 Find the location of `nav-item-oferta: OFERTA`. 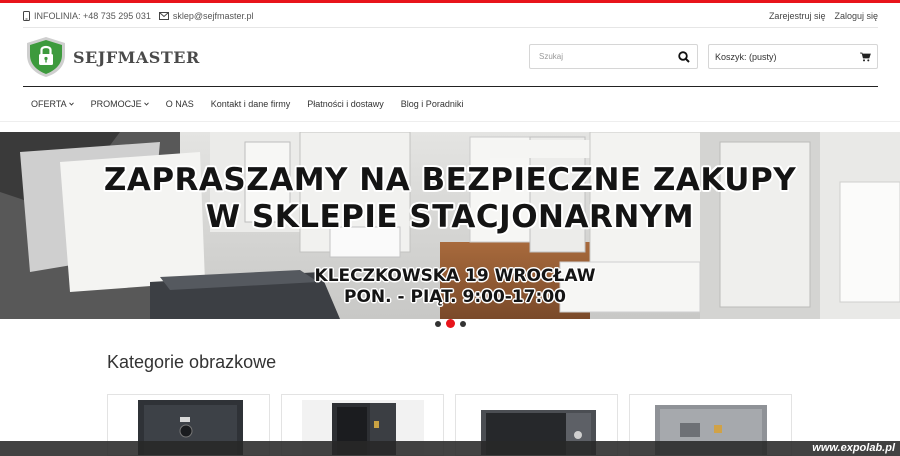

nav-item-oferta: OFERTA is located at coordinates (52, 104).